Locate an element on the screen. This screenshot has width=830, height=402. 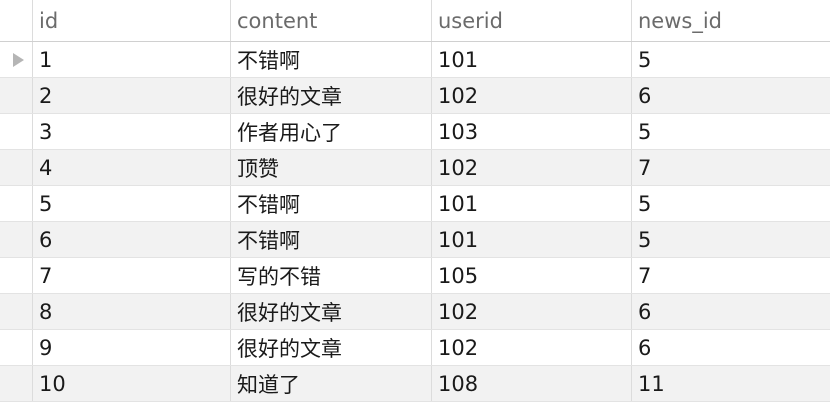
cell-content: 写的不错 is located at coordinates (330, 275).